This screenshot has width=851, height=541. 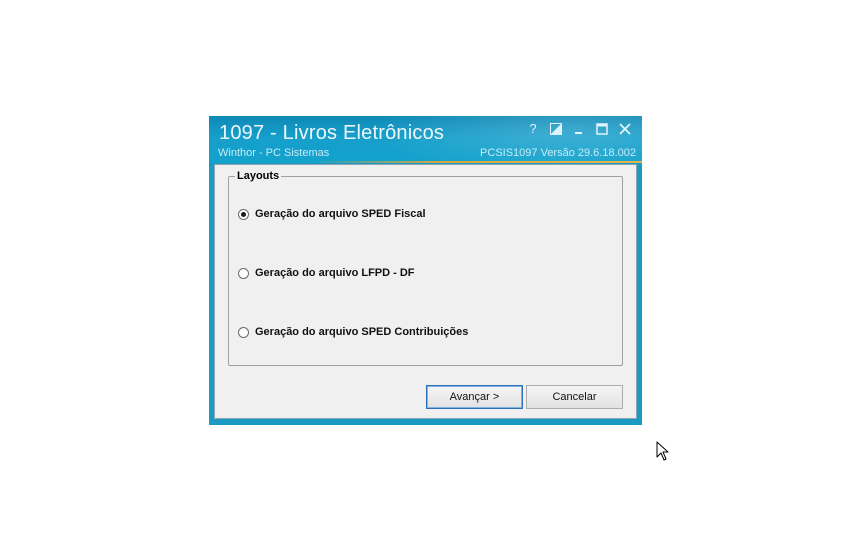 I want to click on window-title: 1097 - Livros Eletrônicos, so click(x=332, y=133).